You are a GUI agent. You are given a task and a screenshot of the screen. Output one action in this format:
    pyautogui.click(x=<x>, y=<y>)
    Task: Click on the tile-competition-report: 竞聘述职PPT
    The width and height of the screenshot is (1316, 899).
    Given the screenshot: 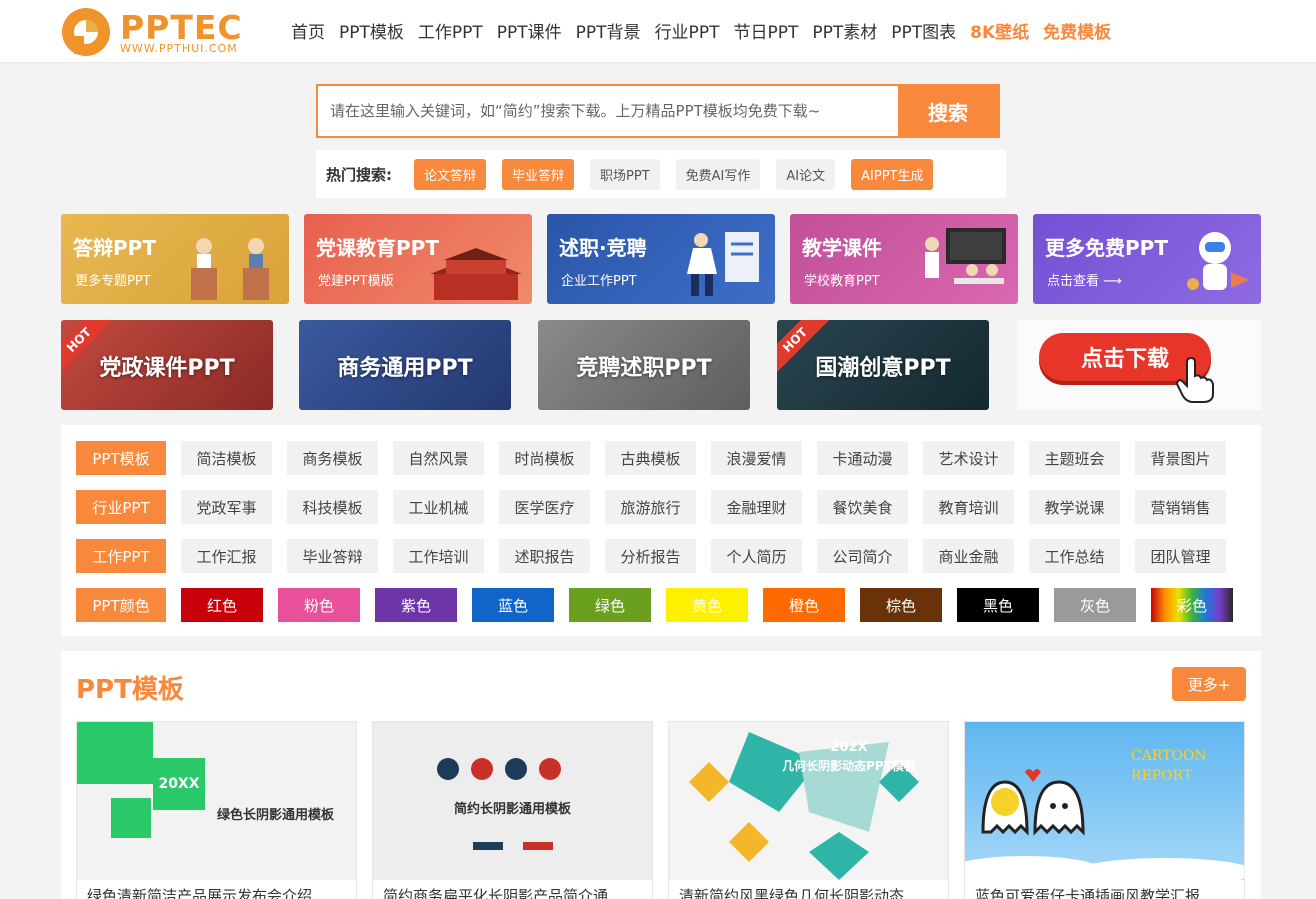 What is the action you would take?
    pyautogui.click(x=644, y=365)
    